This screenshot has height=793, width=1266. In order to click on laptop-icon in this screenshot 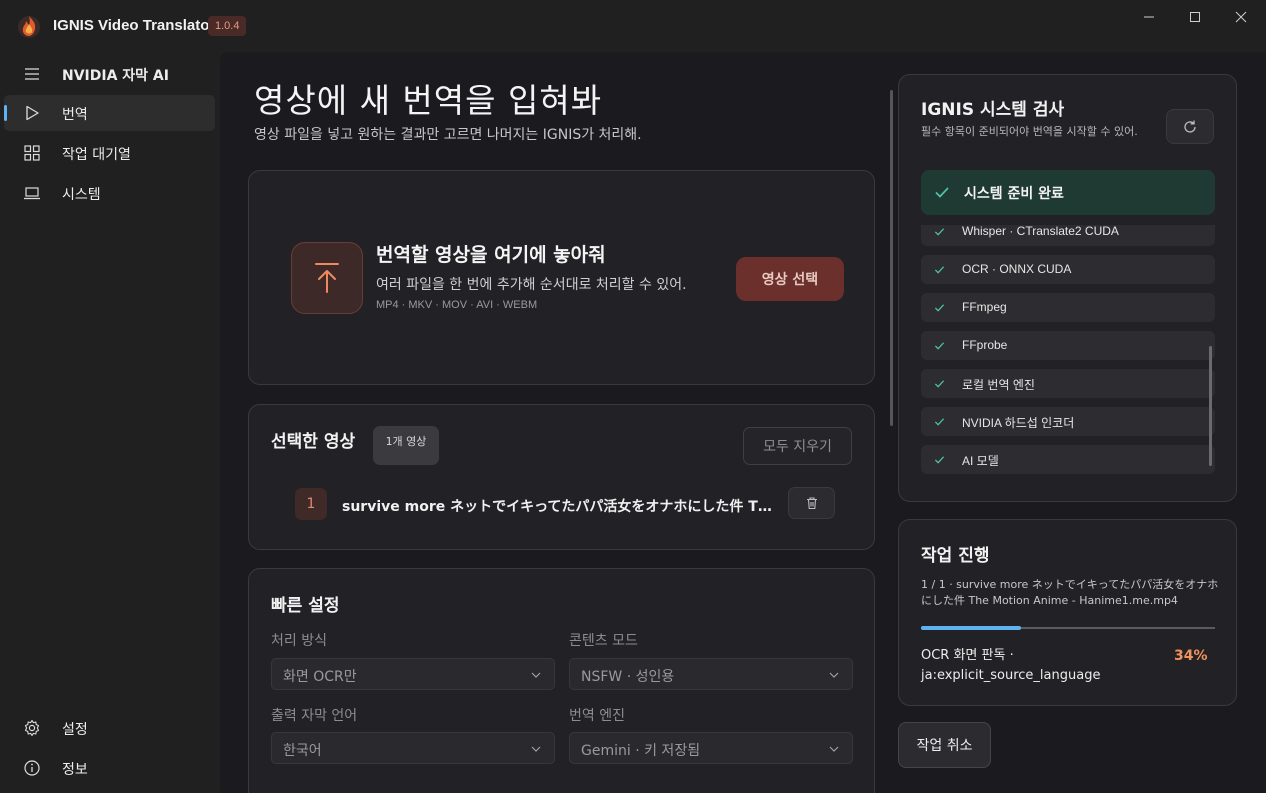, I will do `click(32, 193)`.